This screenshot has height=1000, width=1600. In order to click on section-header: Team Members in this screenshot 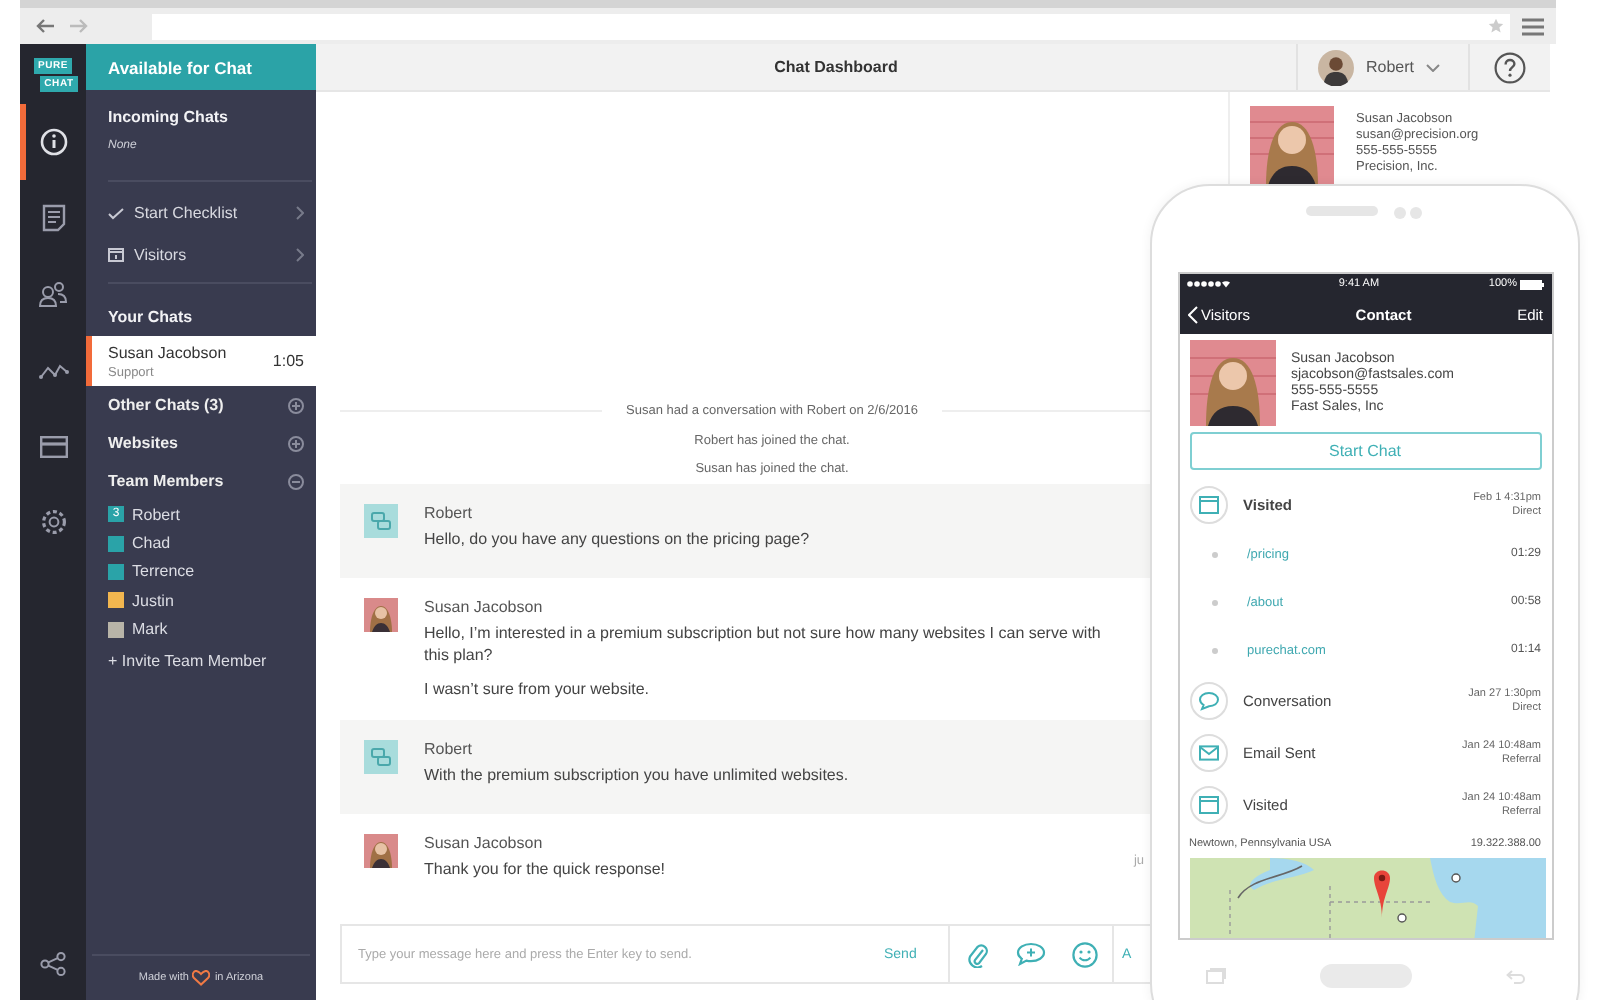, I will do `click(201, 481)`.